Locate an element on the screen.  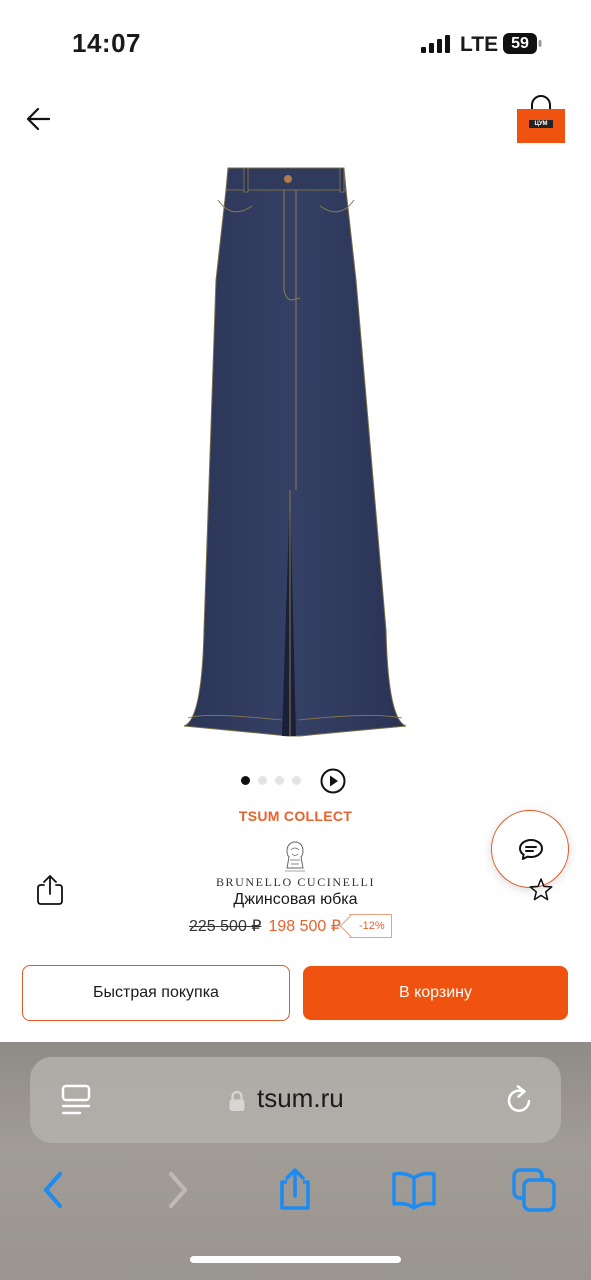
status-time: 14:07 is located at coordinates (106, 43).